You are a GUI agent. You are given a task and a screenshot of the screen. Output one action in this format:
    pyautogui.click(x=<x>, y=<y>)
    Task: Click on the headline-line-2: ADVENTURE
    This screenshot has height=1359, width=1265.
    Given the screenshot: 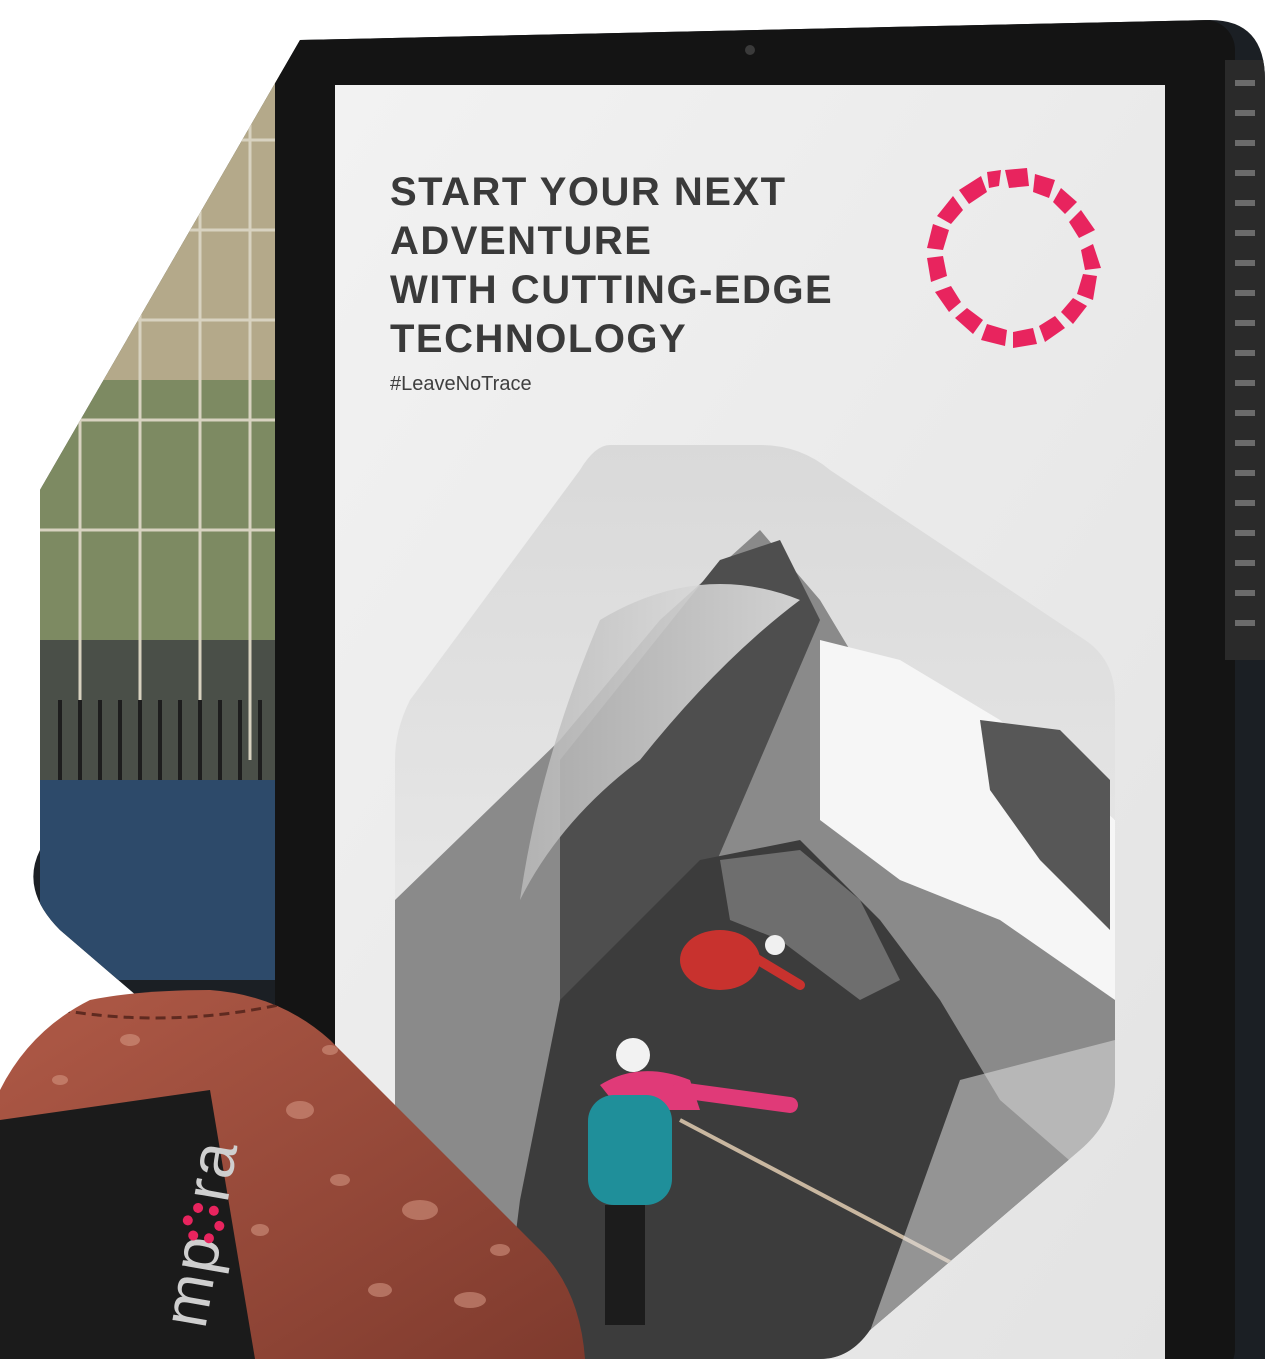 What is the action you would take?
    pyautogui.click(x=521, y=241)
    